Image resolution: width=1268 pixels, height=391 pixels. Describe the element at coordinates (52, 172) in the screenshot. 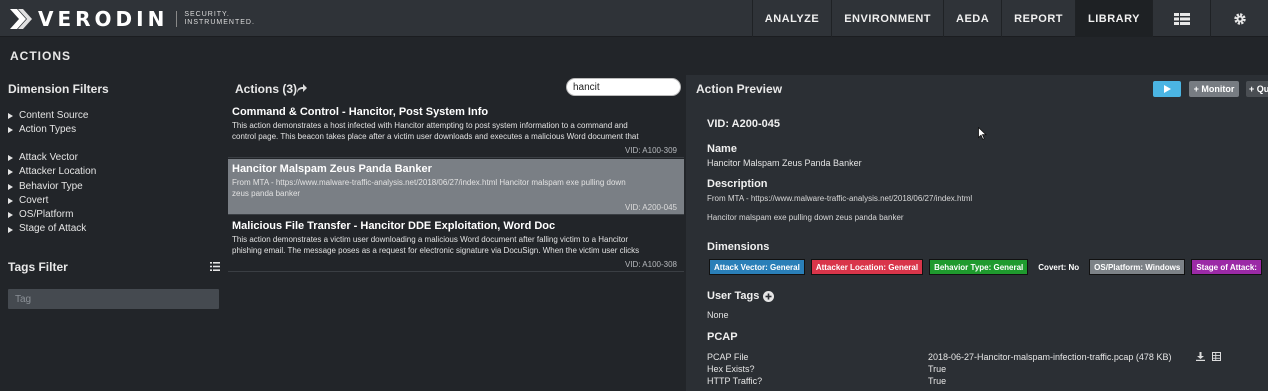

I see `filter-attacker-location: Attacker Location` at that location.